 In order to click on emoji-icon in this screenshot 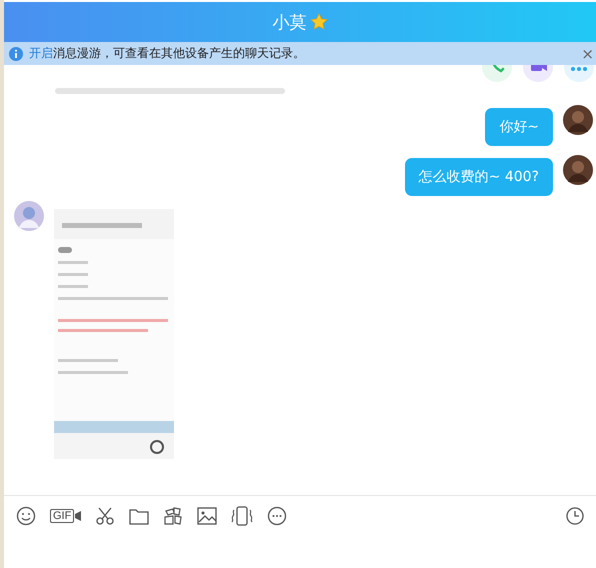, I will do `click(26, 516)`.